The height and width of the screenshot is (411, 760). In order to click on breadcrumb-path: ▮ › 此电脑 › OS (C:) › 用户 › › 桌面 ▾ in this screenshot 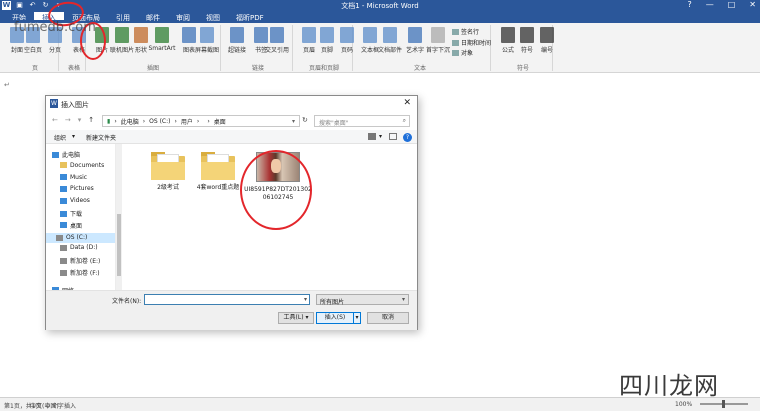, I will do `click(201, 121)`.